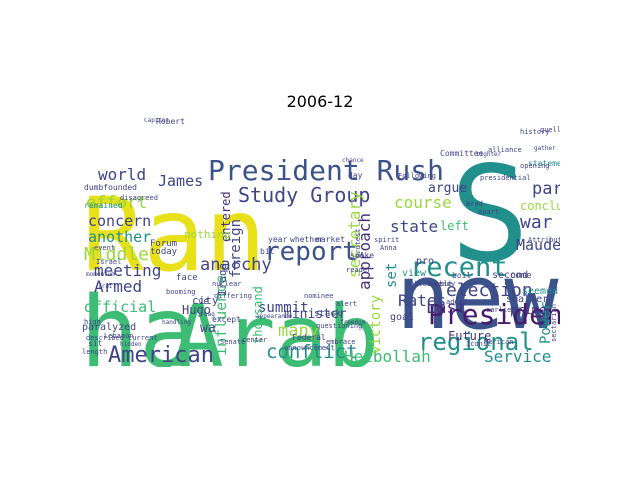 Image resolution: width=640 pixels, height=480 pixels. Describe the element at coordinates (328, 314) in the screenshot. I see `cloud-word: stack` at that location.